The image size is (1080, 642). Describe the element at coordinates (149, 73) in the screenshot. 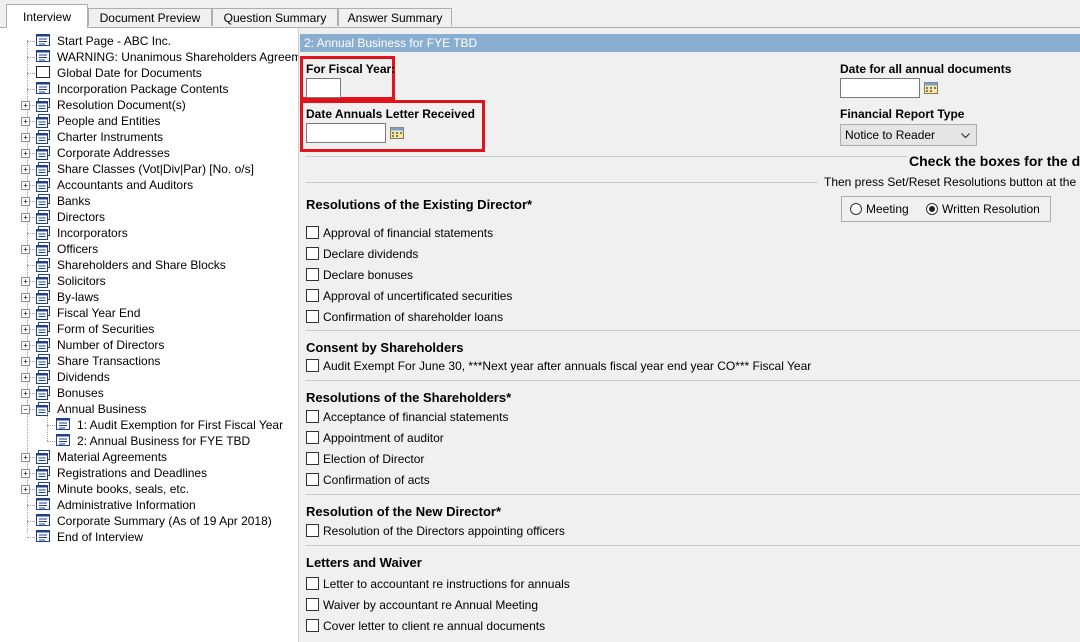

I see `tree-item: Global Date for Documents` at that location.